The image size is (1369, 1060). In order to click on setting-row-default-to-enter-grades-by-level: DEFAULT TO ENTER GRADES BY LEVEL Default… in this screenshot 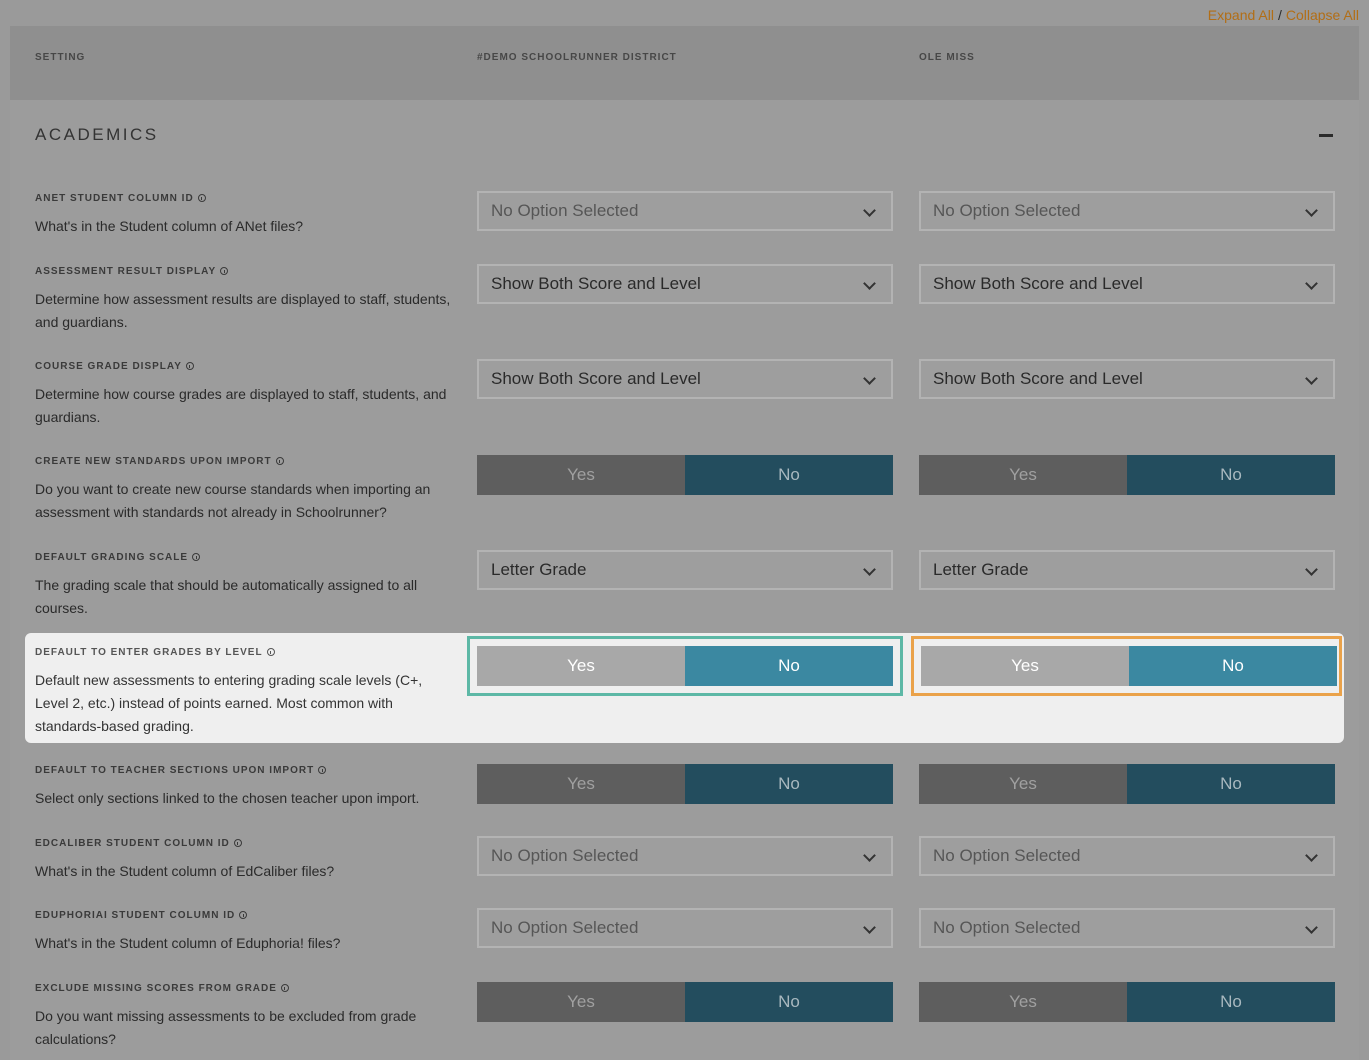, I will do `click(684, 688)`.